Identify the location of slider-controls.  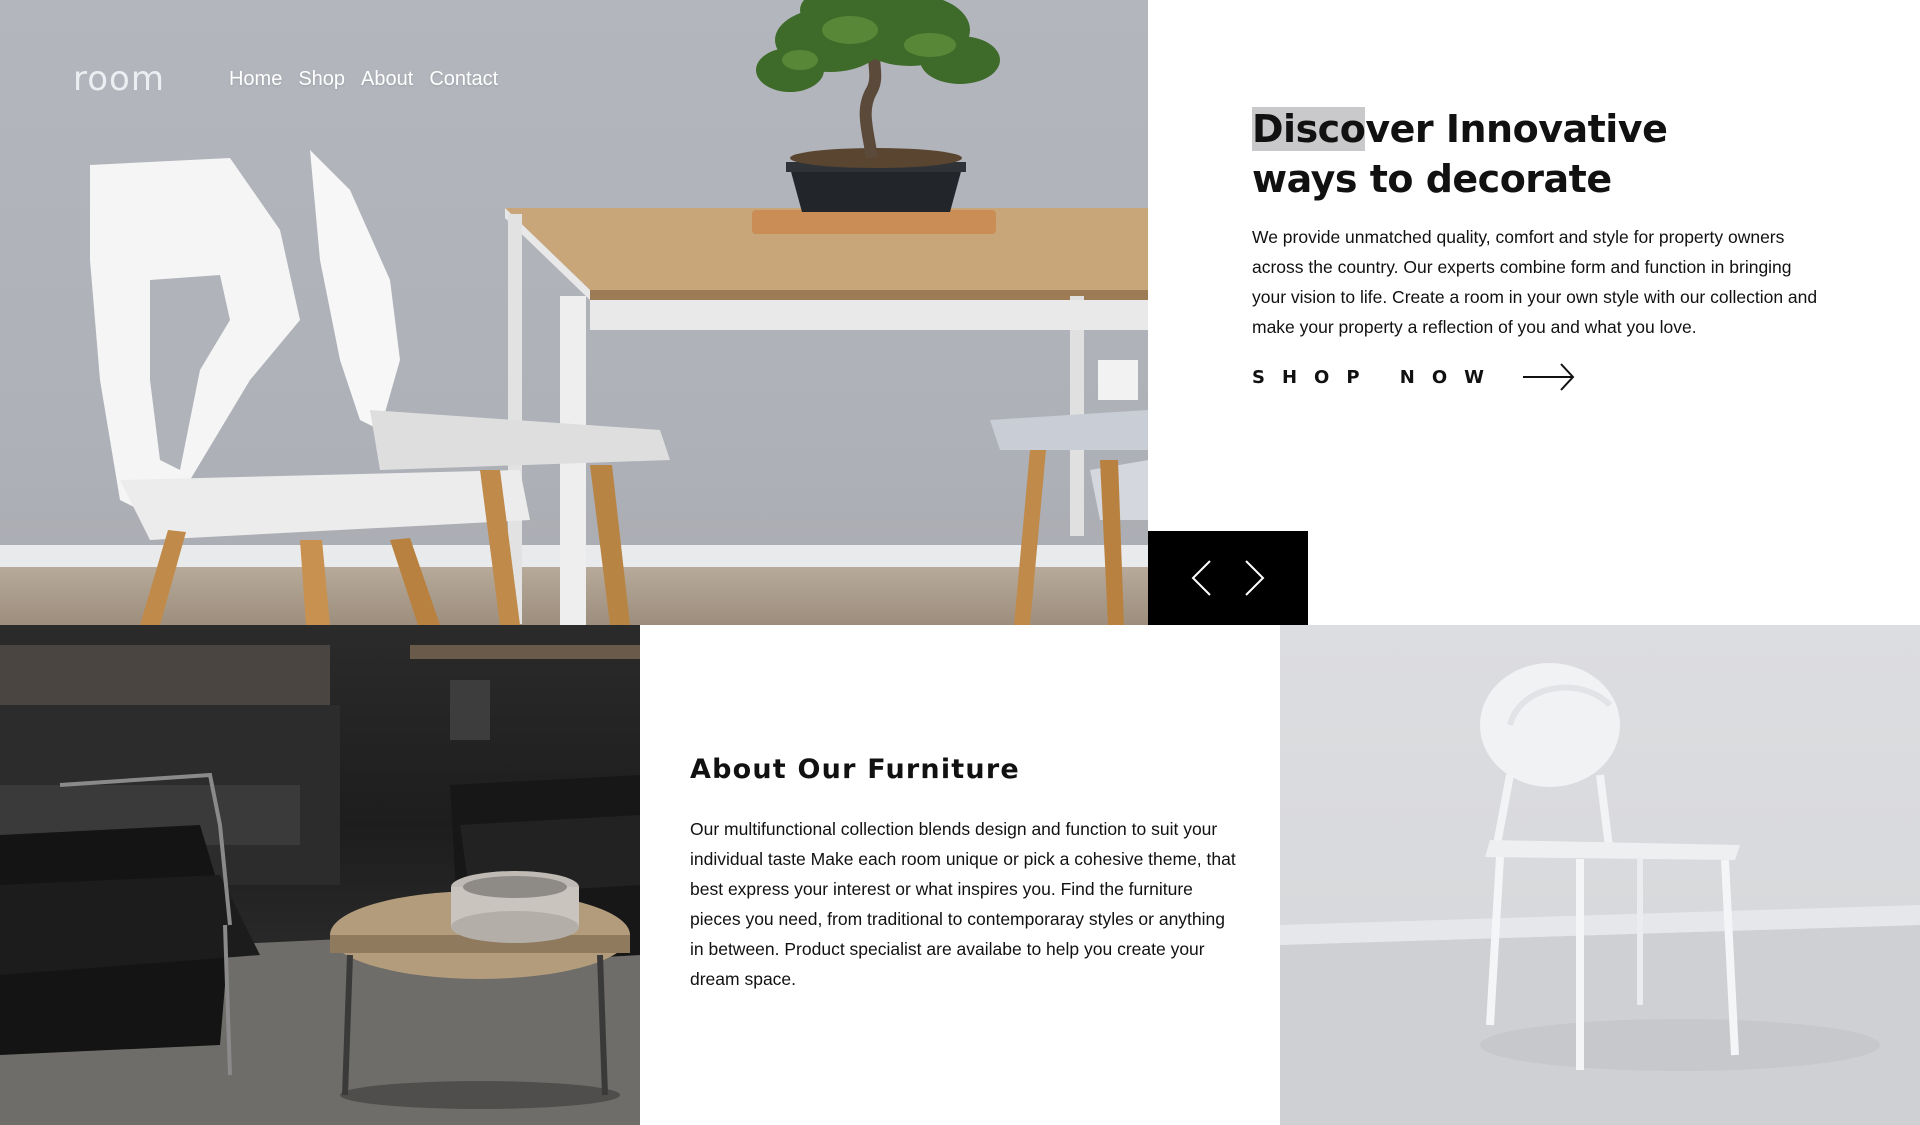
(1228, 578).